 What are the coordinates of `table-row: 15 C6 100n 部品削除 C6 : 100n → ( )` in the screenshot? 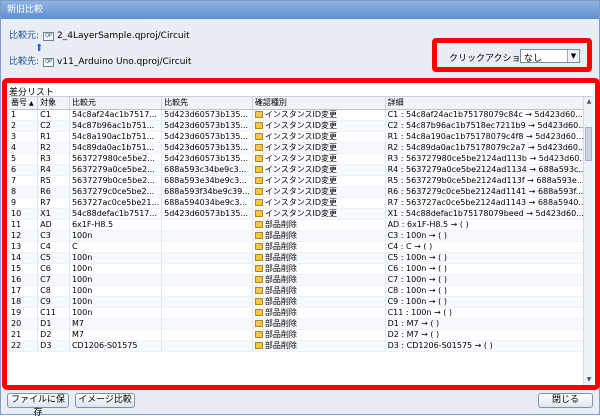 It's located at (301, 269).